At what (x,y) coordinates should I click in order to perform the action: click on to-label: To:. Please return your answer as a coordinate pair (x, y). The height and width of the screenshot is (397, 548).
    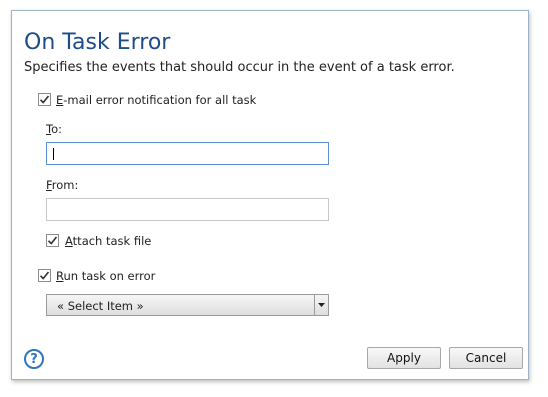
    Looking at the image, I should click on (54, 129).